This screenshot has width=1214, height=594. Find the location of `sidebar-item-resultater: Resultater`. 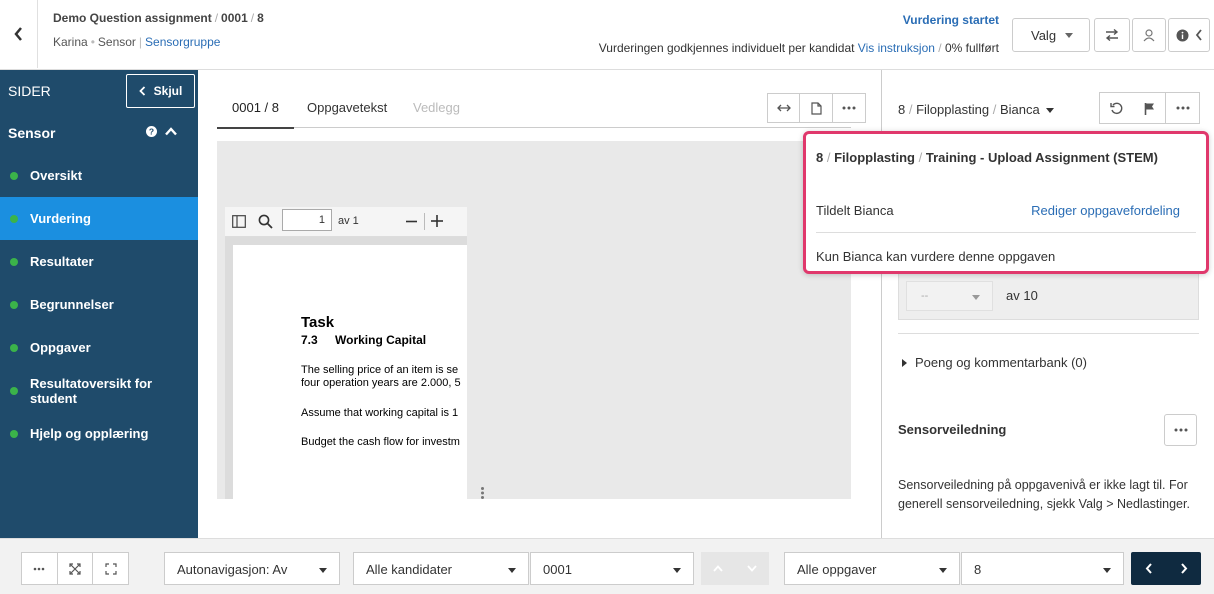

sidebar-item-resultater: Resultater is located at coordinates (99, 261).